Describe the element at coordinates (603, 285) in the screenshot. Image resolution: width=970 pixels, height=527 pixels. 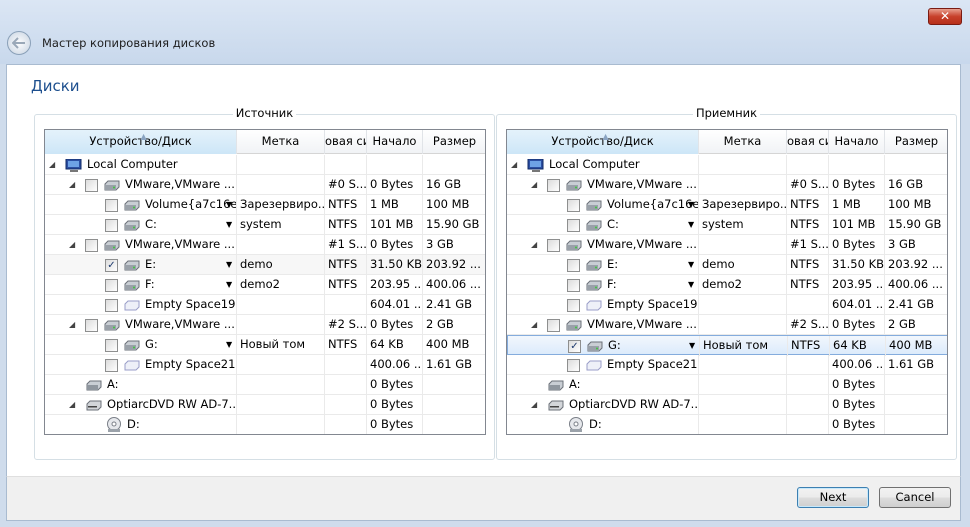
I see `cell-device: F: ▼` at that location.